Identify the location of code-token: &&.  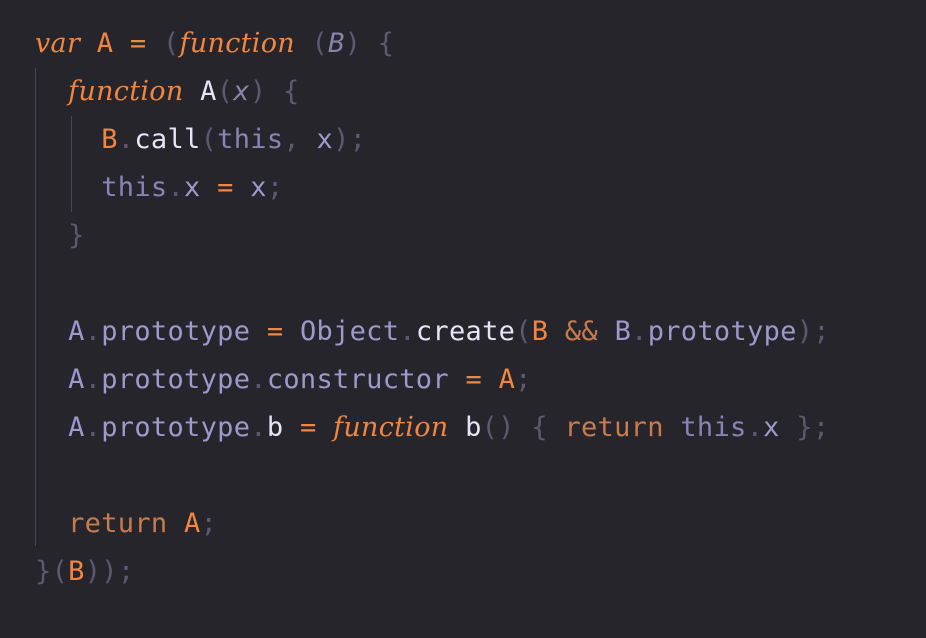
(581, 331).